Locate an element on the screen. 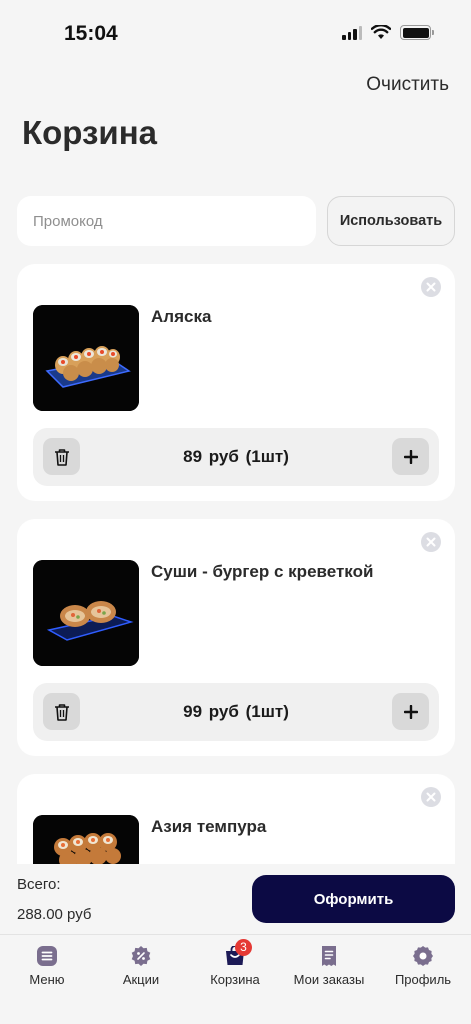  item-name: Суши - бургер с креветкой is located at coordinates (262, 571).